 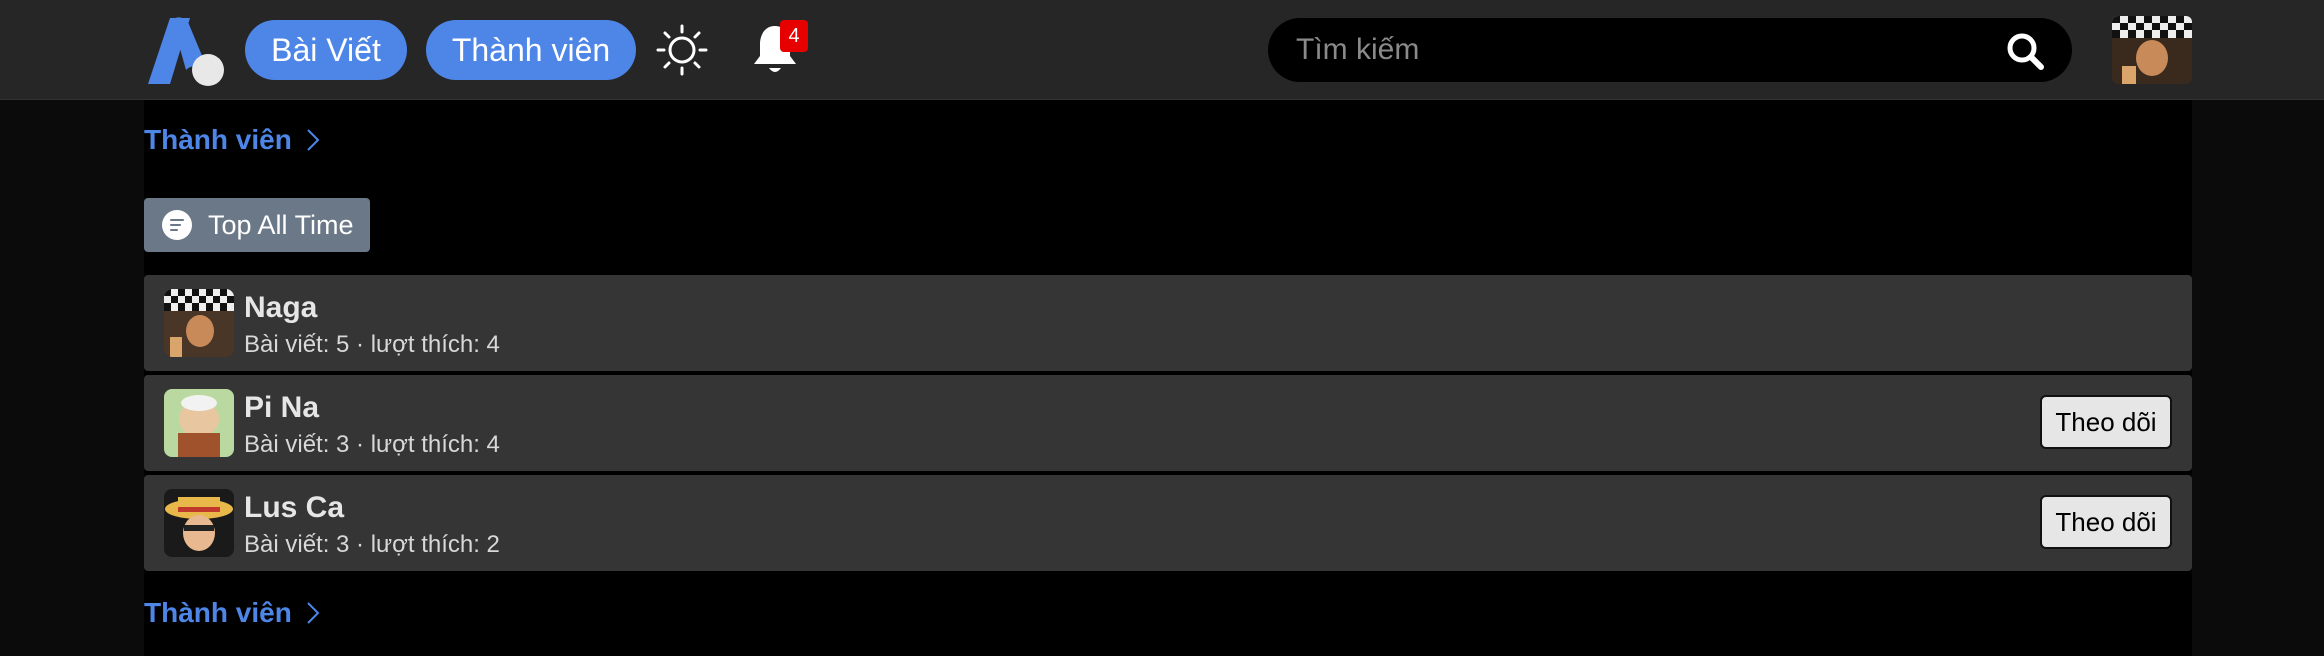 I want to click on member-stats: Bài viết: 5 · lượt thích: 4, so click(x=372, y=344).